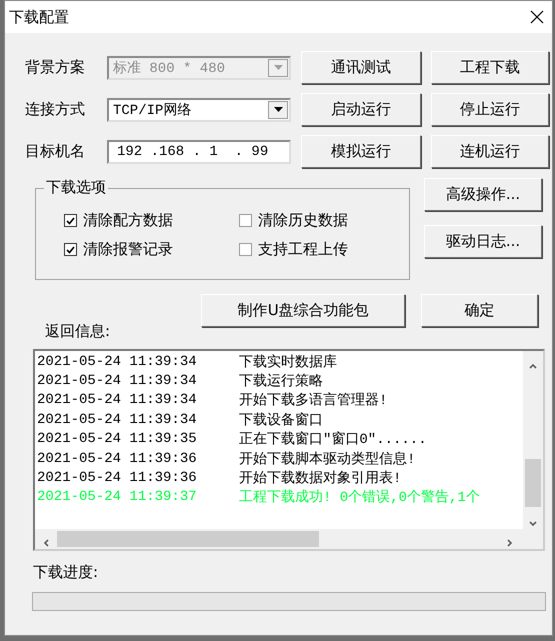  I want to click on action-button: 工程下载, so click(490, 67).